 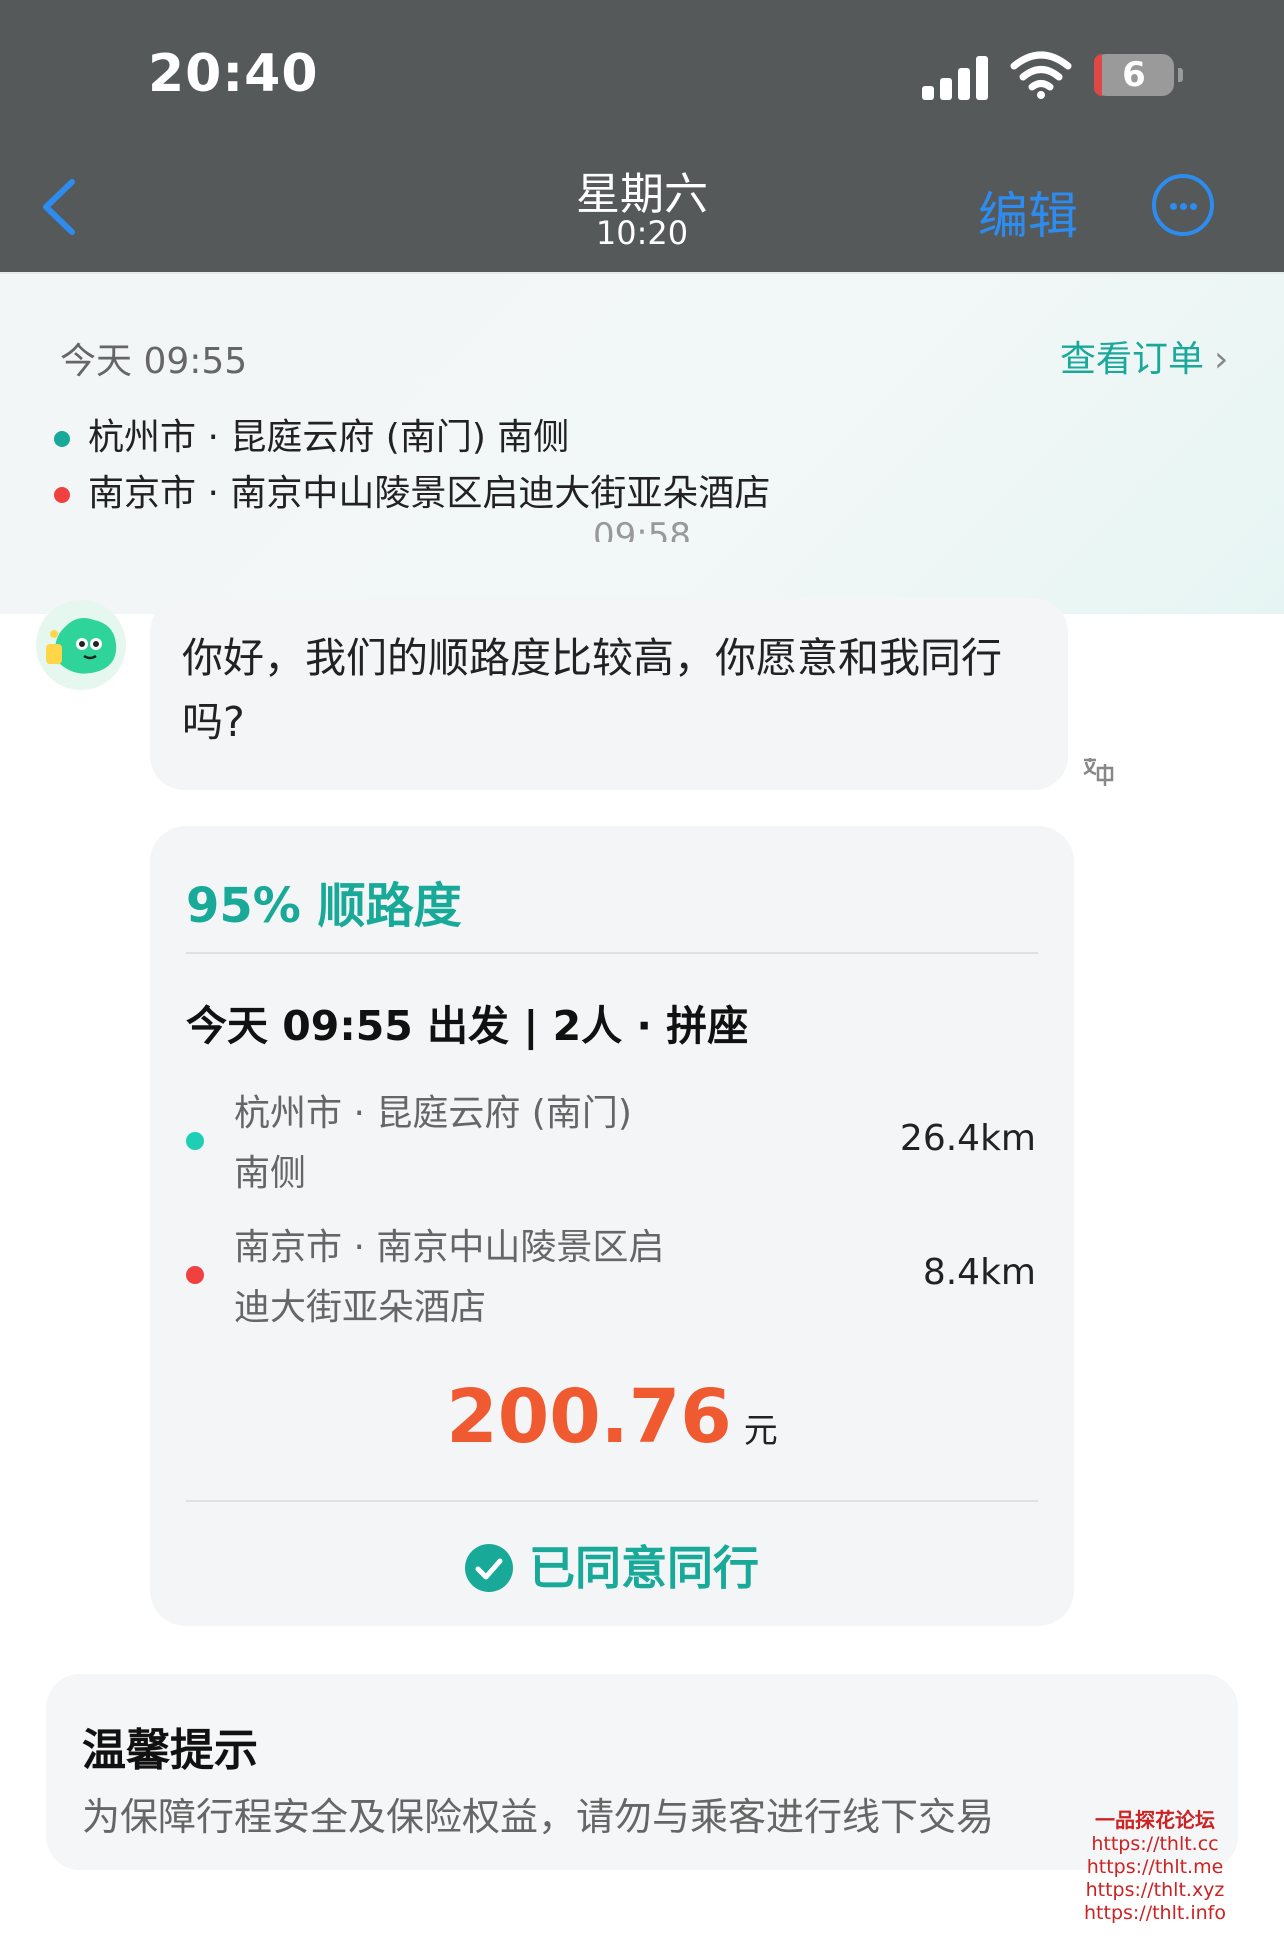 I want to click on destination-address: 南京市 · 南京中山陵景区启迪大街亚朵酒店, so click(x=449, y=1277).